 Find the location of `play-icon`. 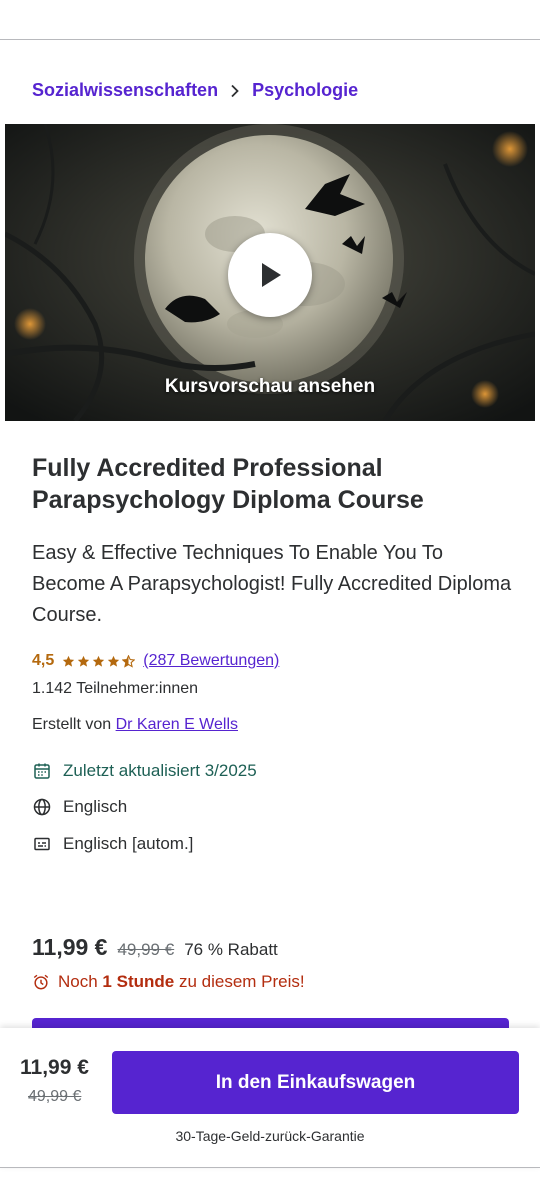

play-icon is located at coordinates (271, 275).